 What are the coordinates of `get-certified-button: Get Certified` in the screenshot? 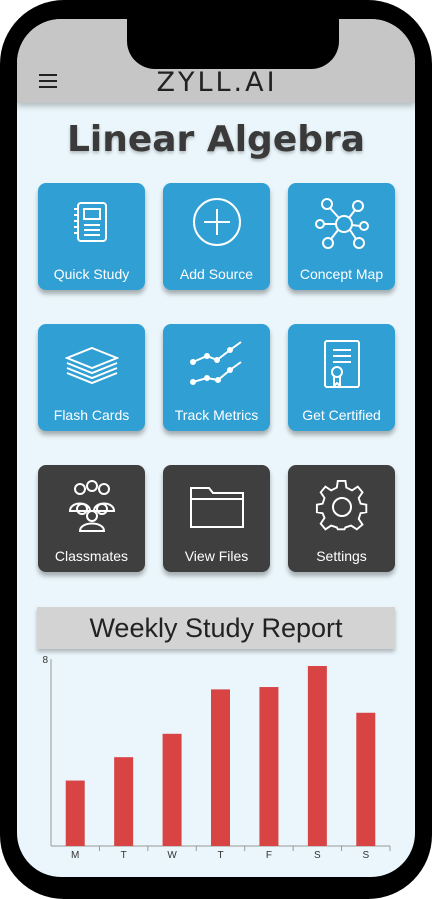 It's located at (341, 377).